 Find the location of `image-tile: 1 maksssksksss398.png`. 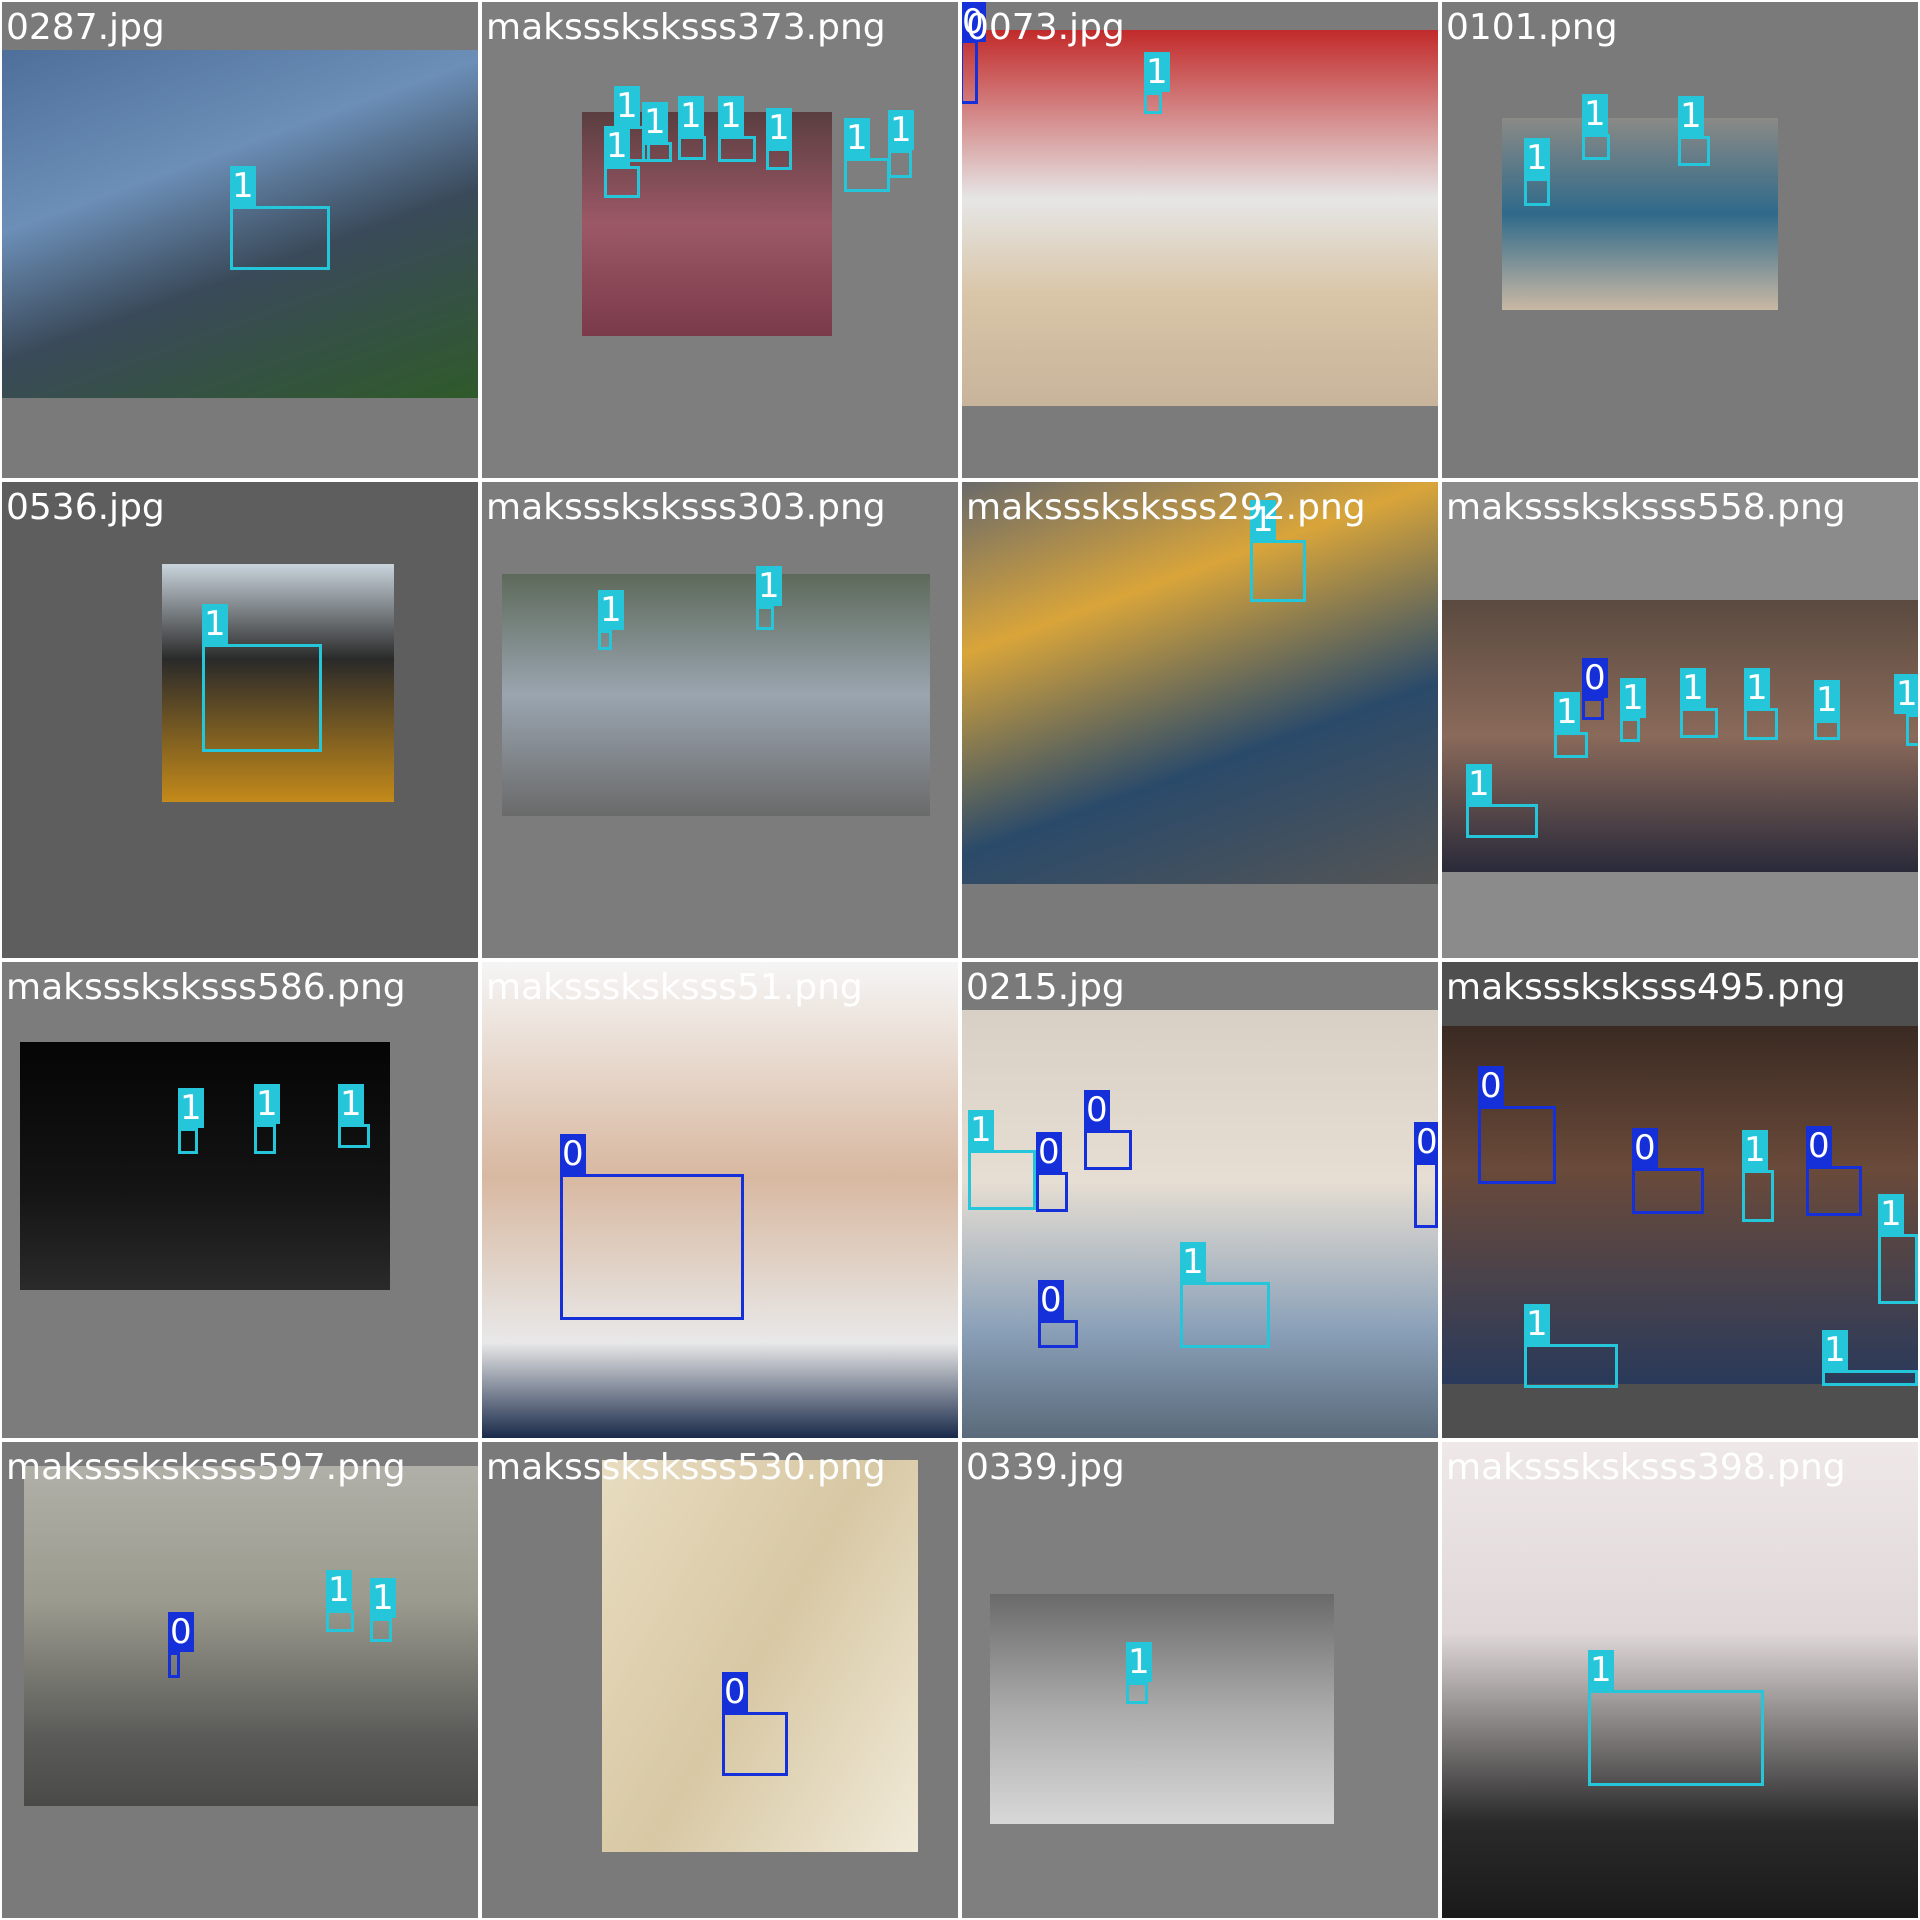

image-tile: 1 maksssksksss398.png is located at coordinates (1680, 1680).